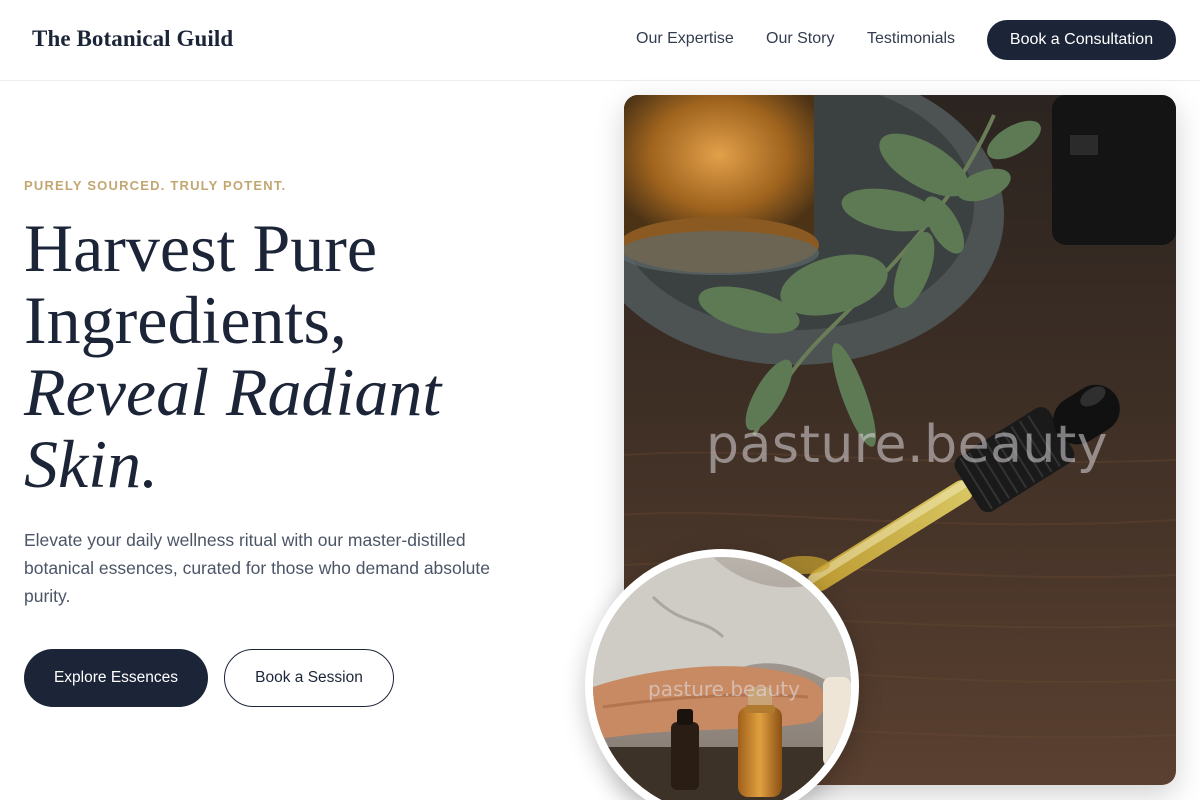 This screenshot has height=800, width=1200. Describe the element at coordinates (724, 689) in the screenshot. I see `inset-watermark: pasture.beauty` at that location.